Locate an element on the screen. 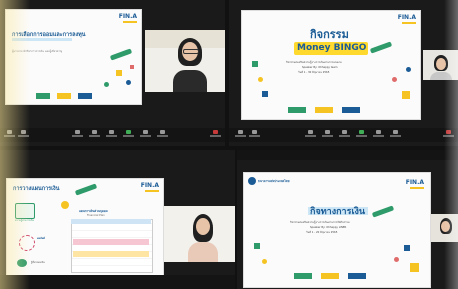 Image resolution: width=458 pixels, height=289 pixels. org-name: ธนาคารแห่งประเทศไทย is located at coordinates (274, 181).